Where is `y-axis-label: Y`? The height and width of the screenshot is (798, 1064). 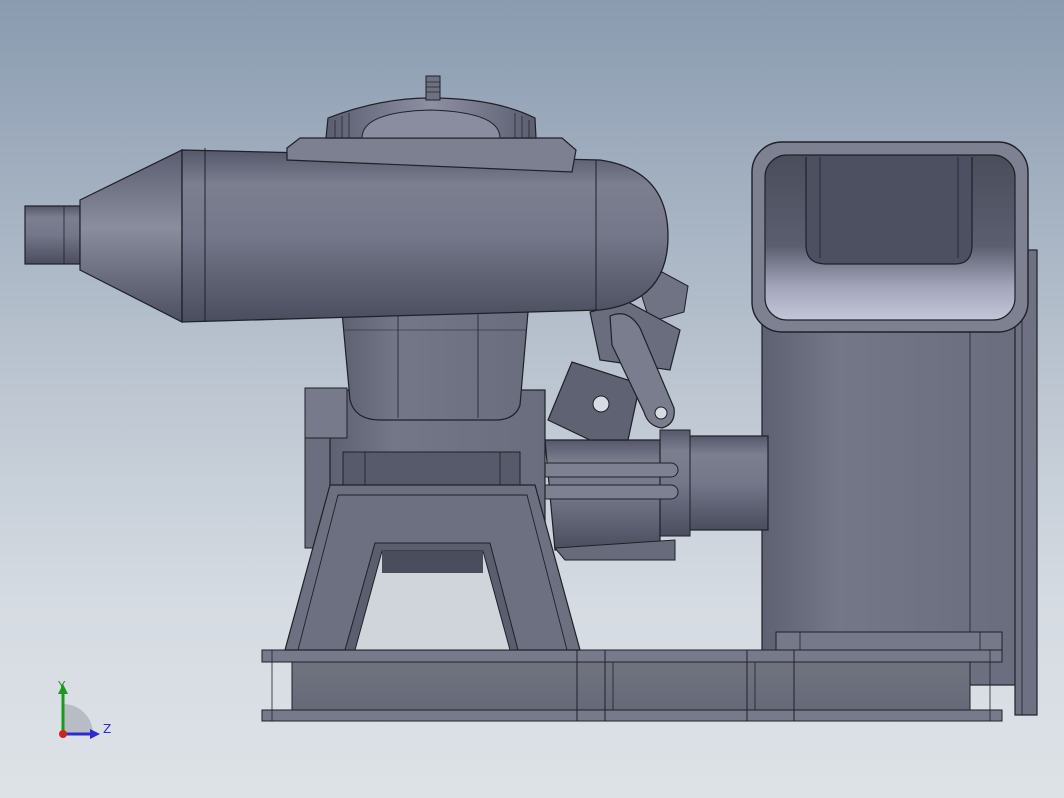 y-axis-label: Y is located at coordinates (61, 686).